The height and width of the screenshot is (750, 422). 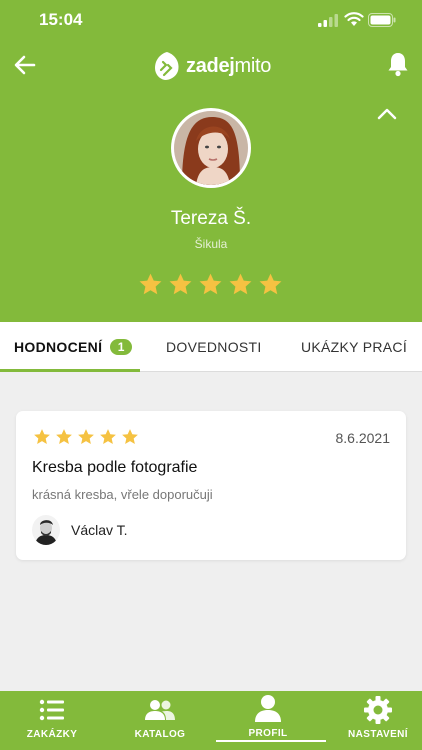 What do you see at coordinates (70, 370) in the screenshot?
I see `active-tab-indicator` at bounding box center [70, 370].